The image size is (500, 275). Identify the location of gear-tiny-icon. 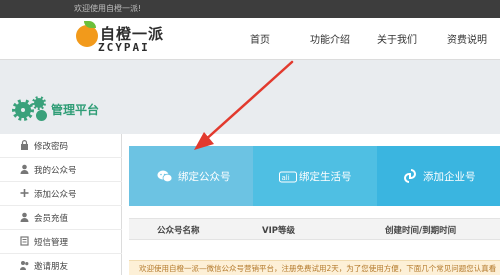
(41, 115).